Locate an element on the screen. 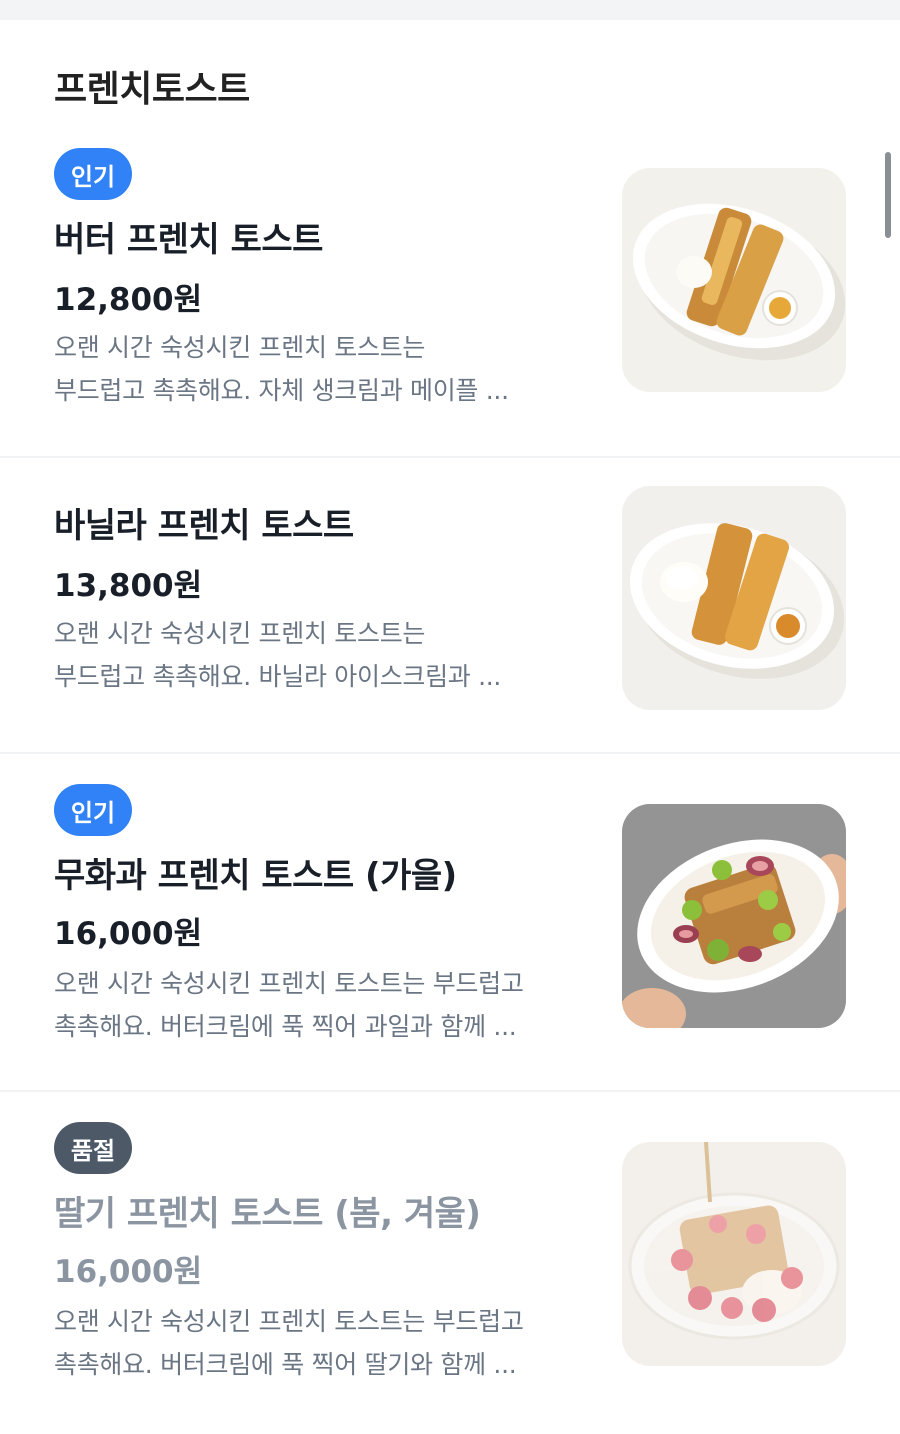 Image resolution: width=900 pixels, height=1434 pixels. fig-french-toast-photo is located at coordinates (734, 916).